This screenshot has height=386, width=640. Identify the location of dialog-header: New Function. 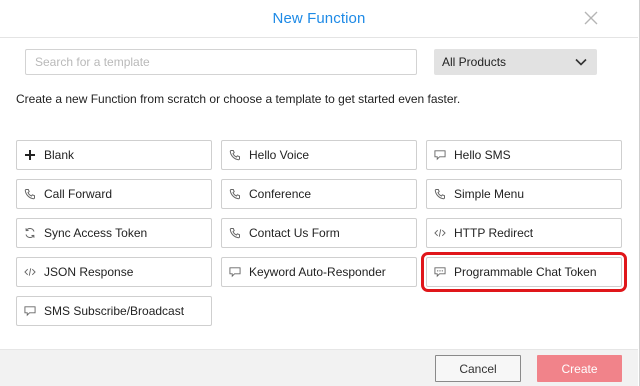
(319, 19).